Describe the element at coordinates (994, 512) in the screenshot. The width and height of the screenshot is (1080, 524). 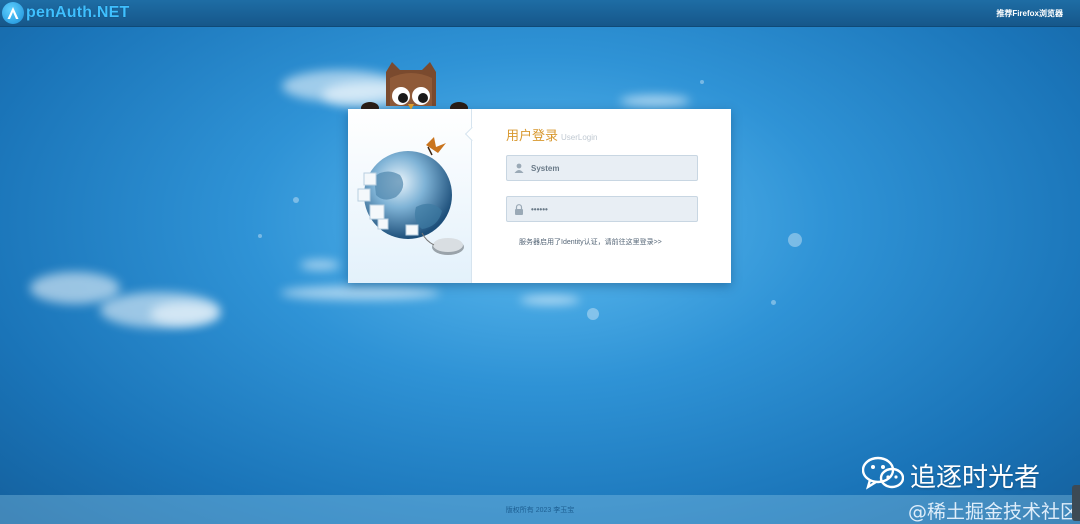
I see `juejin-watermark: @稀土掘金技术社区` at that location.